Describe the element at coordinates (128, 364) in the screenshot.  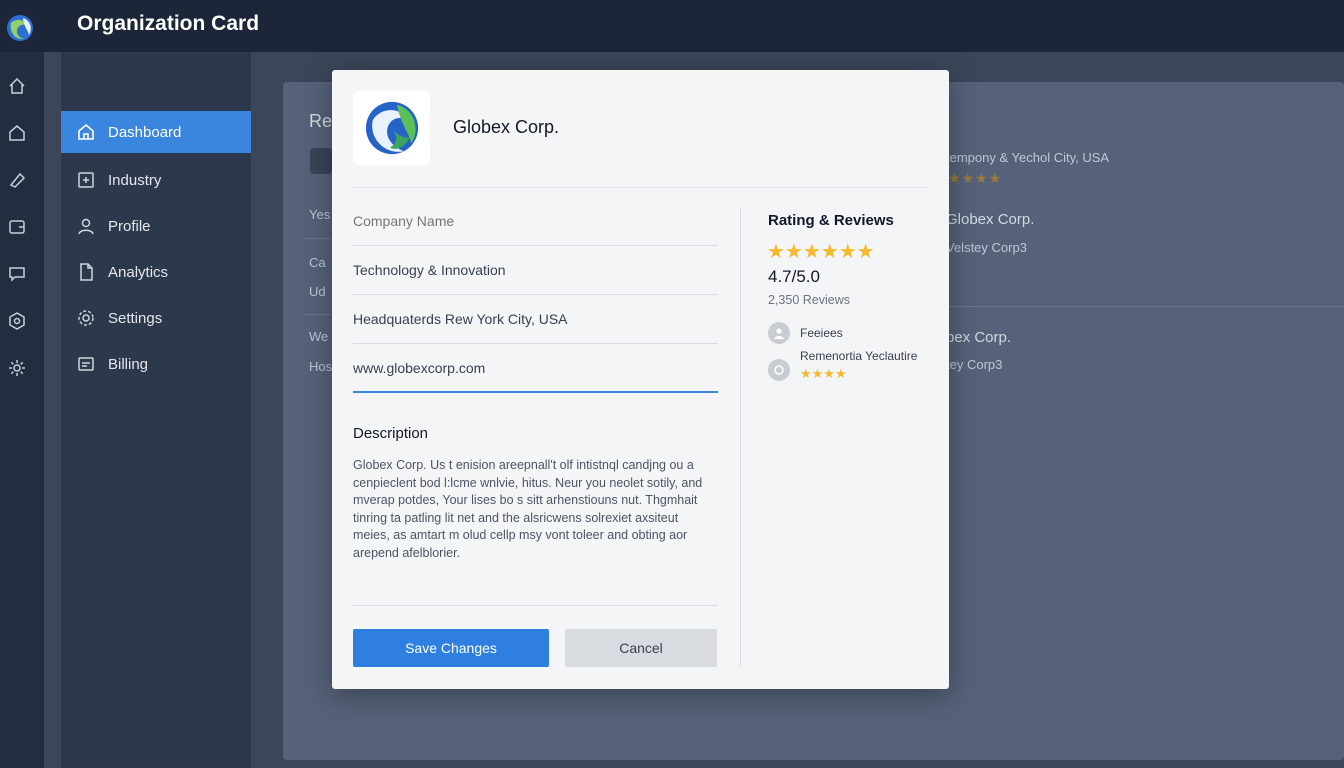
I see `sidebar-item-label: Billing` at that location.